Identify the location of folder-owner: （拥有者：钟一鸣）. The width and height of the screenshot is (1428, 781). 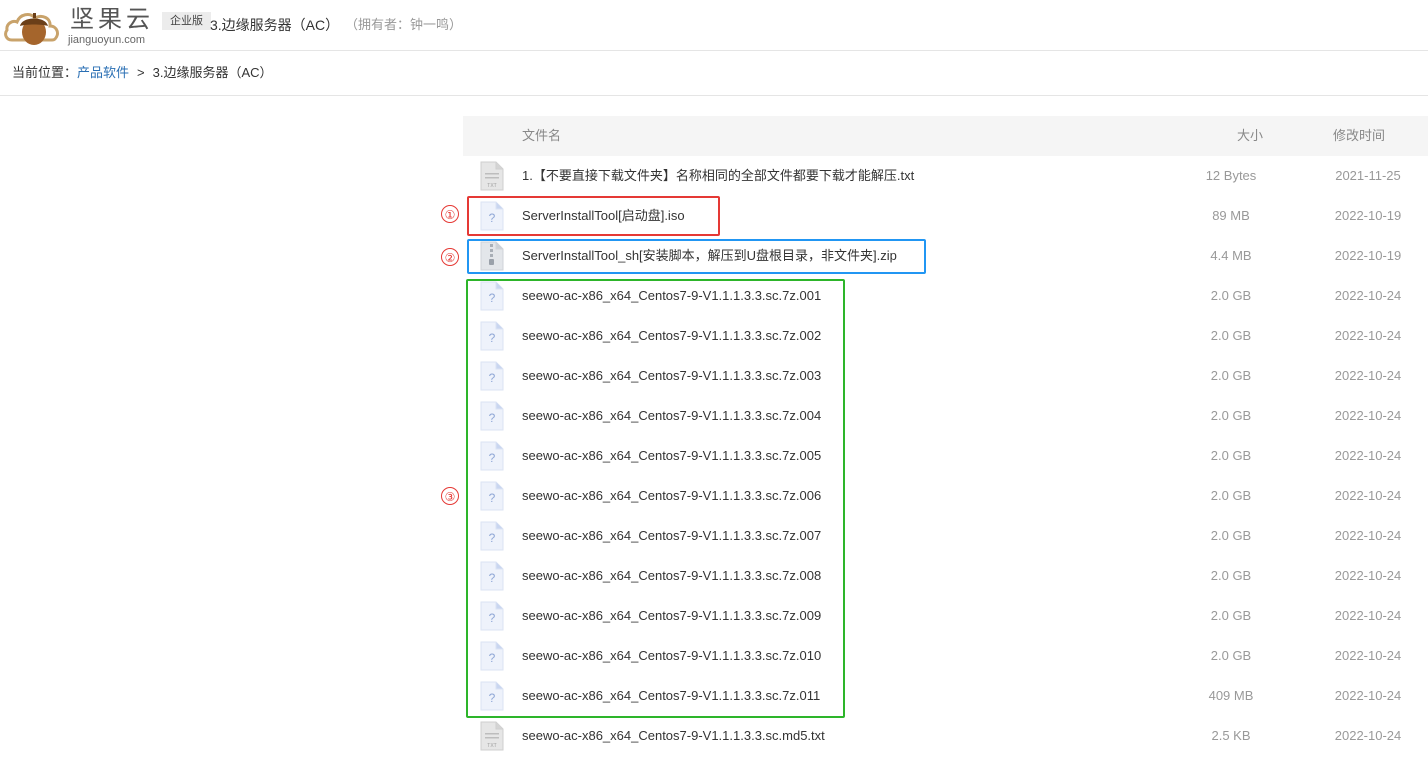
(404, 24).